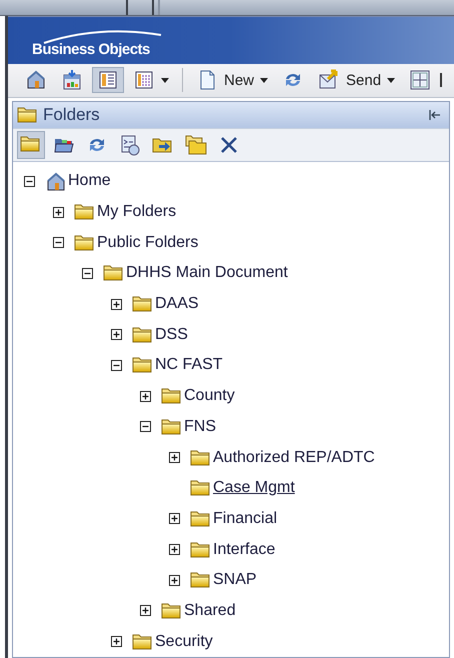 The width and height of the screenshot is (454, 658). Describe the element at coordinates (245, 519) in the screenshot. I see `tree-item: Financial` at that location.